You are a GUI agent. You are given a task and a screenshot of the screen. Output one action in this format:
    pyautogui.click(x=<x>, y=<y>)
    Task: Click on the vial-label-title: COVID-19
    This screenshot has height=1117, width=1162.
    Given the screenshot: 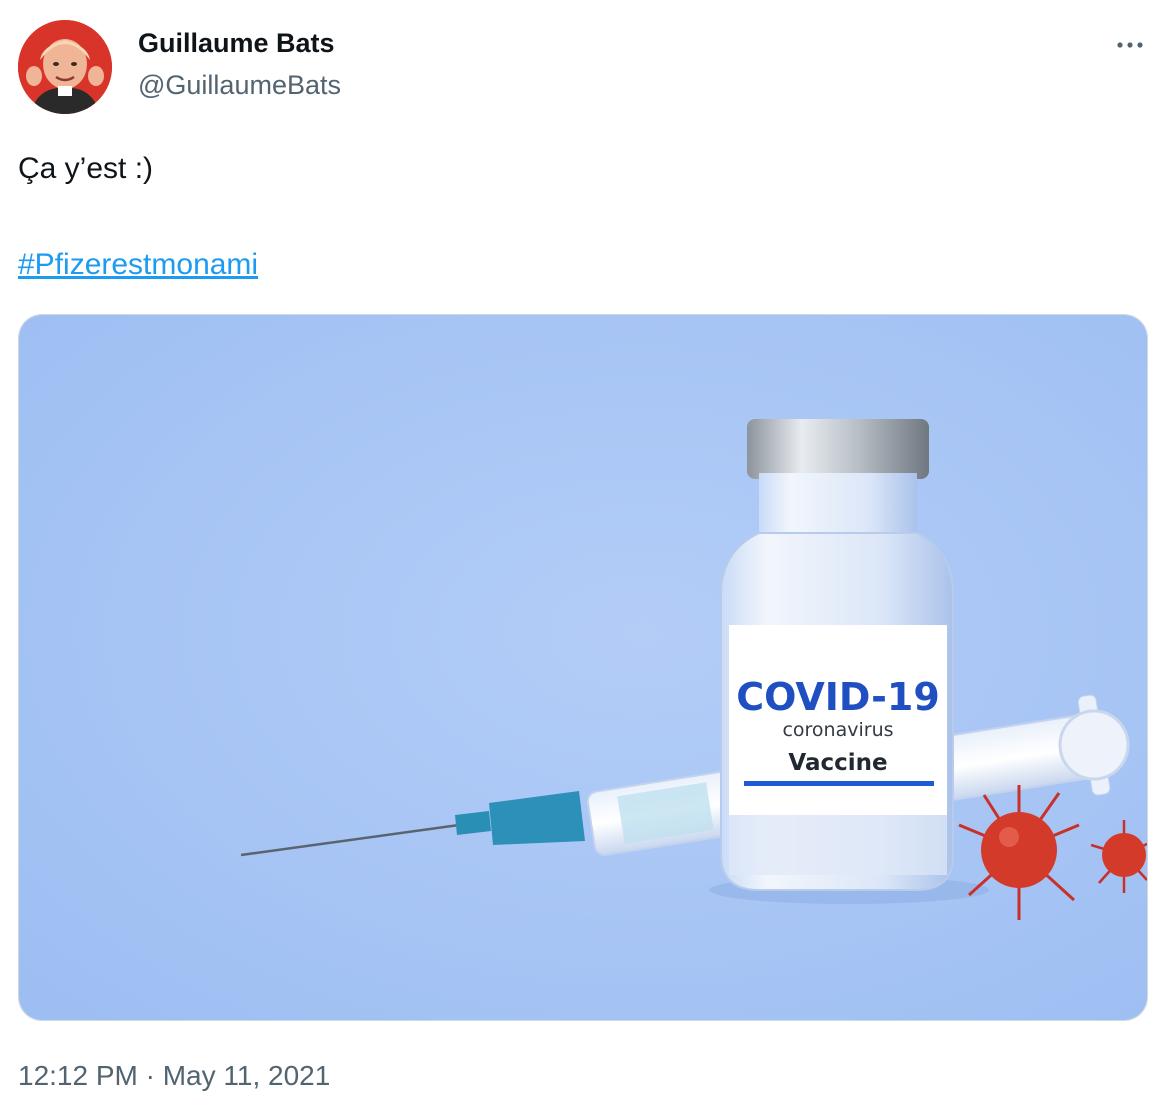 What is the action you would take?
    pyautogui.click(x=838, y=697)
    